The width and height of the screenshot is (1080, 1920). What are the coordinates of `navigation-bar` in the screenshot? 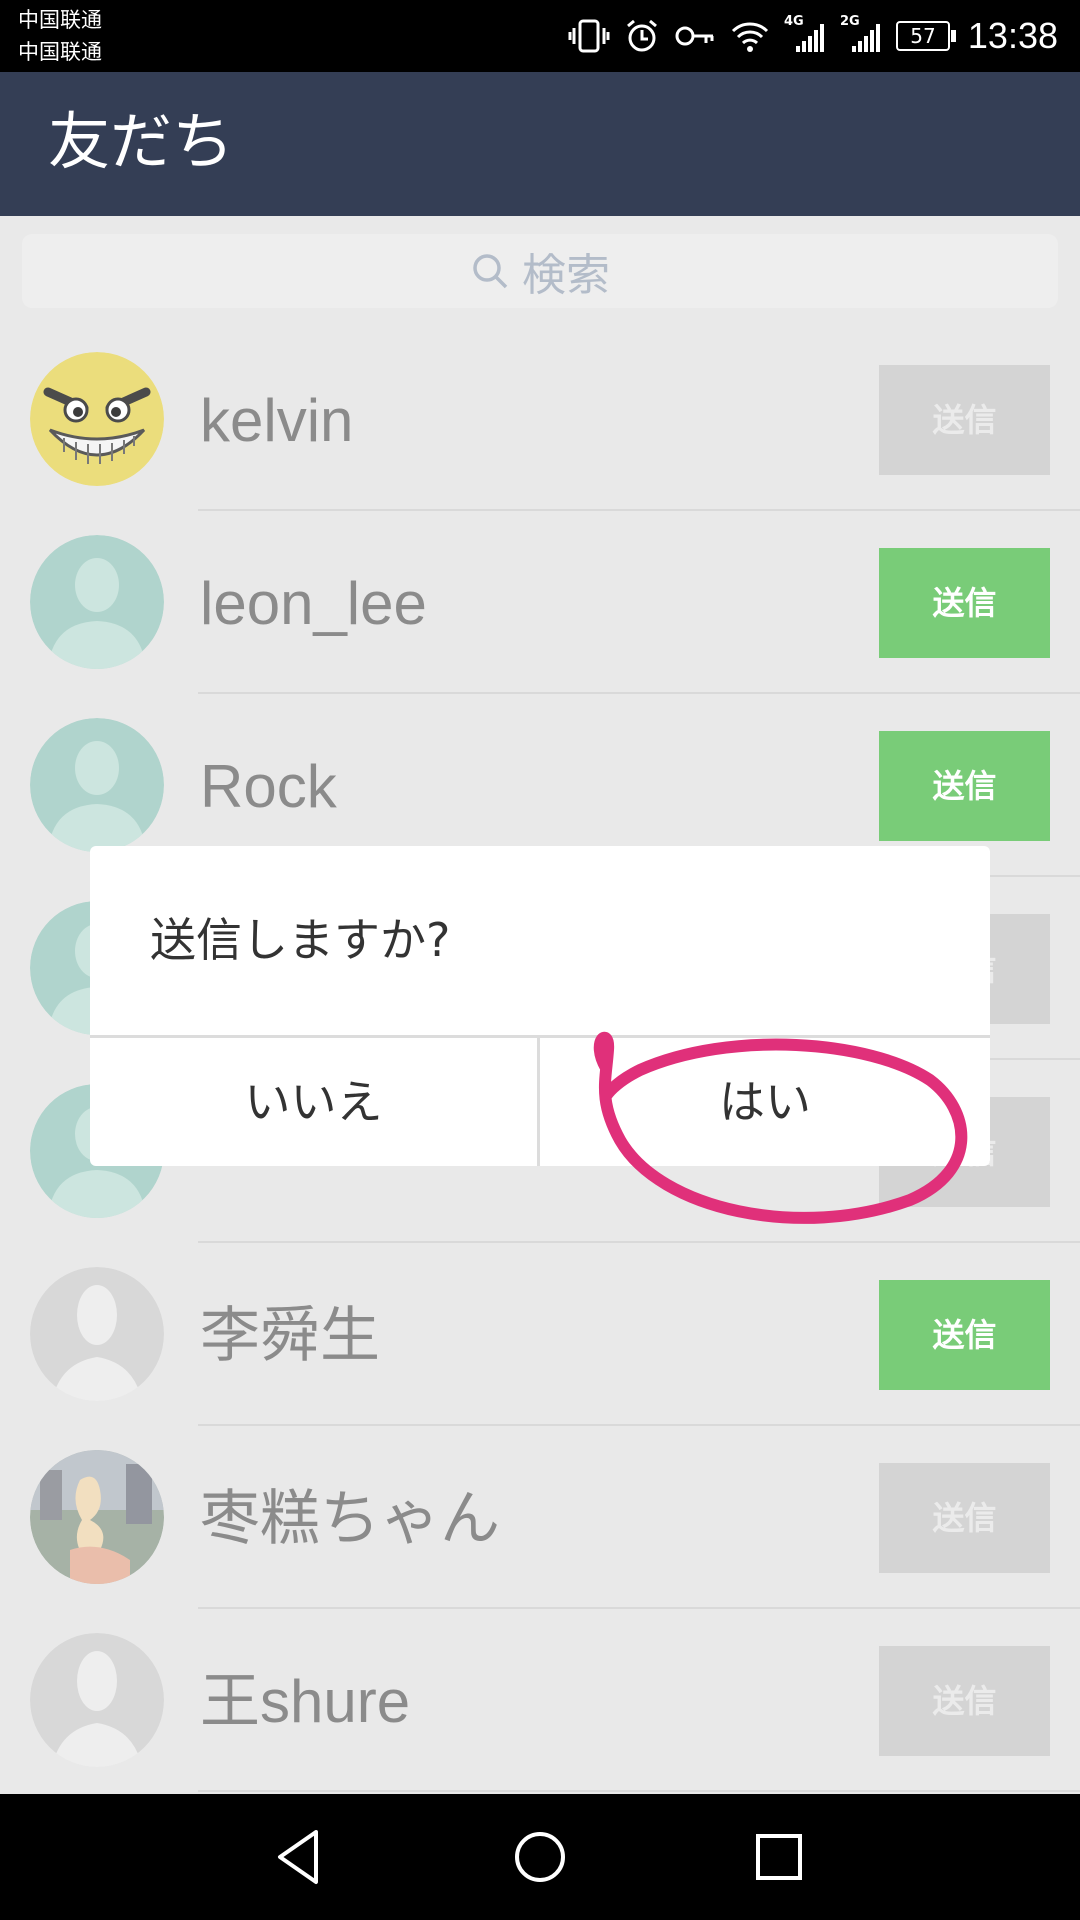 It's located at (540, 1857).